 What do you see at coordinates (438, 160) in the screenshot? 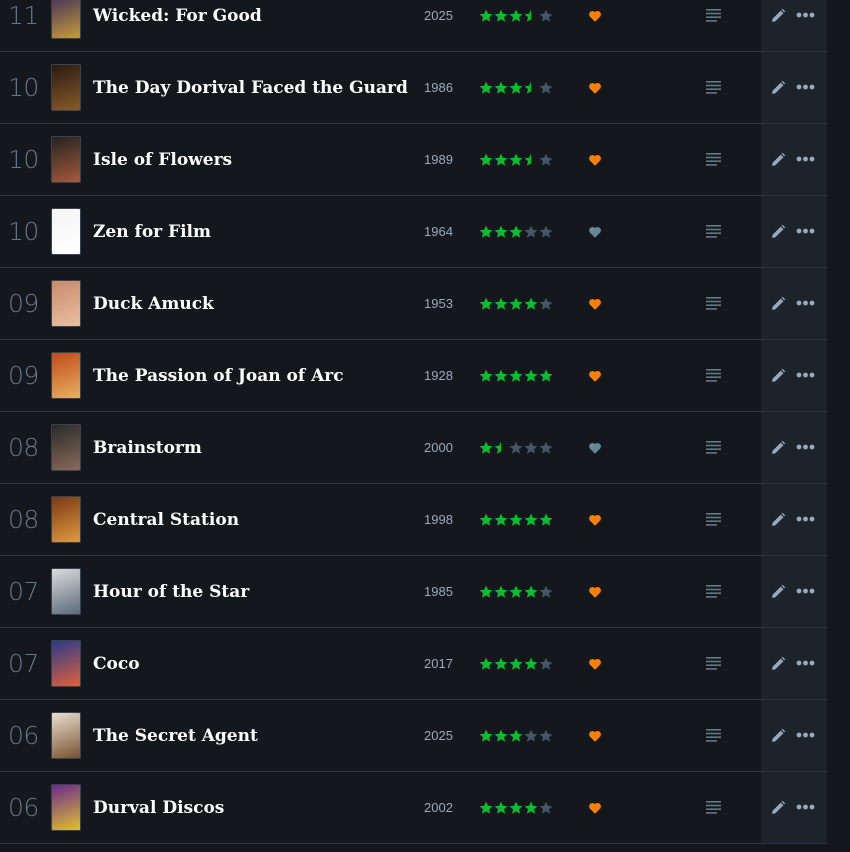
I see `release-year: 1989` at bounding box center [438, 160].